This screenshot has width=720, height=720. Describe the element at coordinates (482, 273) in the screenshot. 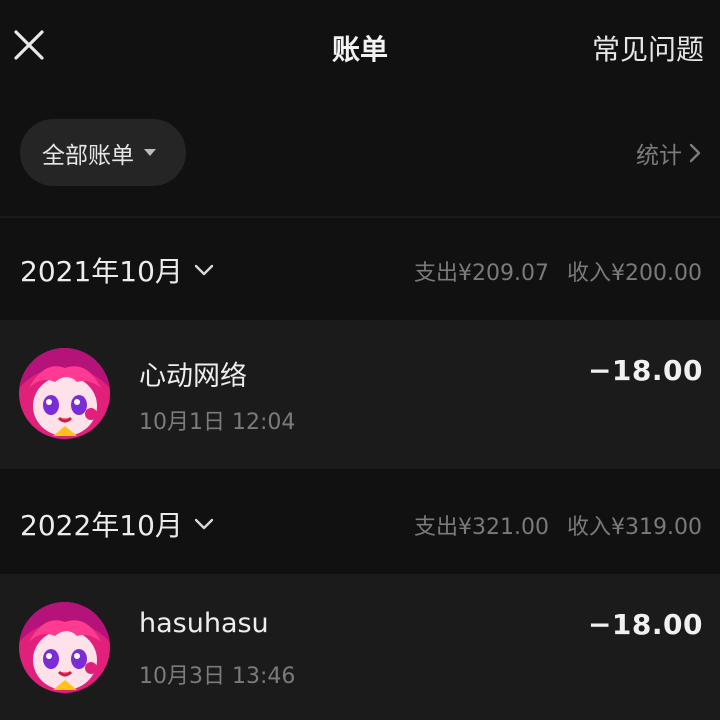

I see `month-expense: 支出¥209.07` at that location.